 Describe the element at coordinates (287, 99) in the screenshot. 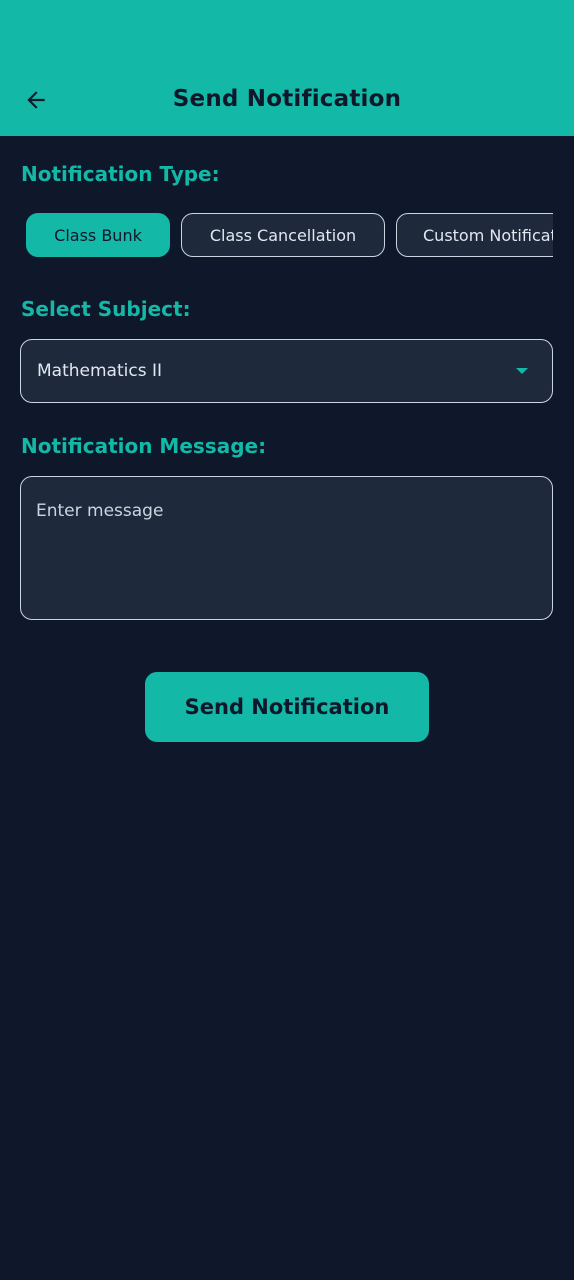

I see `page-title: Send Notification` at that location.